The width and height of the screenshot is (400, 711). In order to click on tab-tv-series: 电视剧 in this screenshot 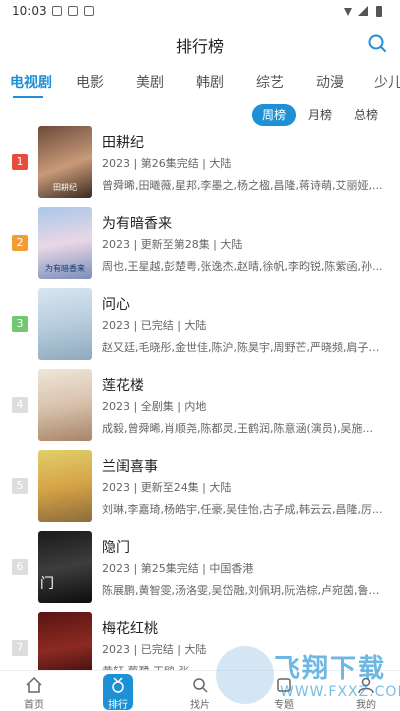, I will do `click(31, 82)`.